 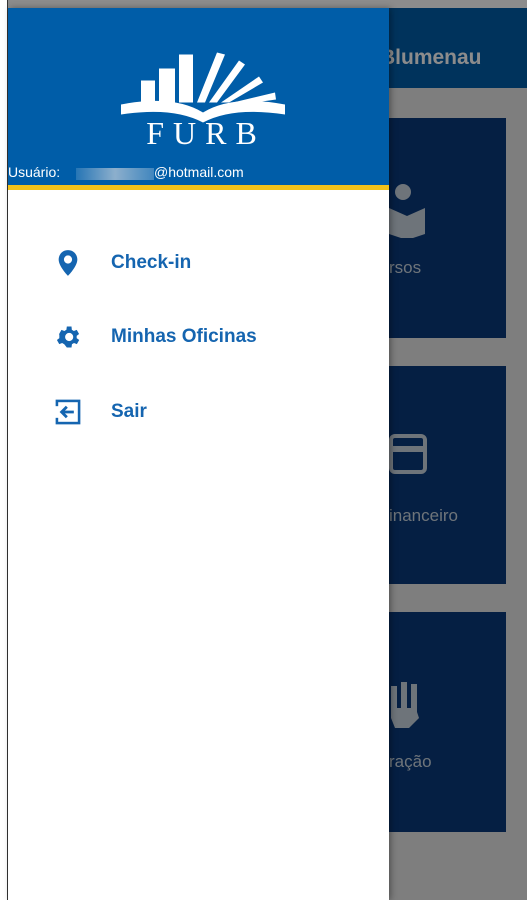 I want to click on gear-icon, so click(x=68, y=337).